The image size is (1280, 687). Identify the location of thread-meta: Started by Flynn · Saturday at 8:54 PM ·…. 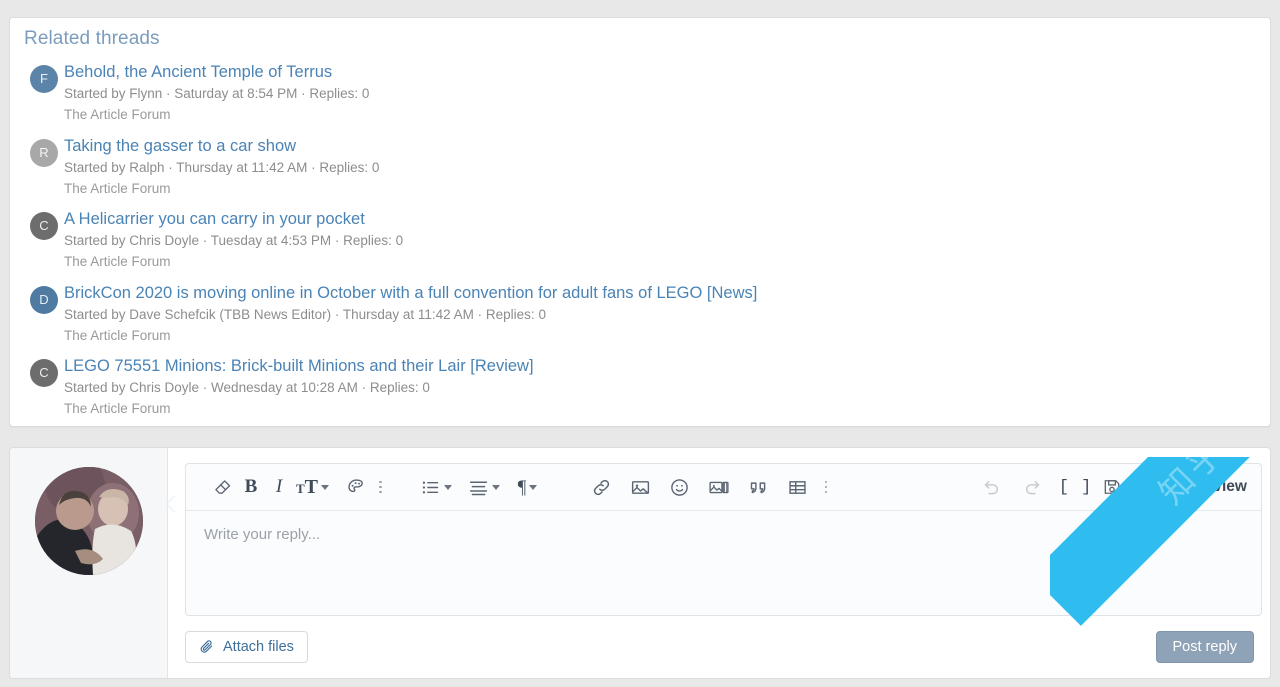
(217, 93).